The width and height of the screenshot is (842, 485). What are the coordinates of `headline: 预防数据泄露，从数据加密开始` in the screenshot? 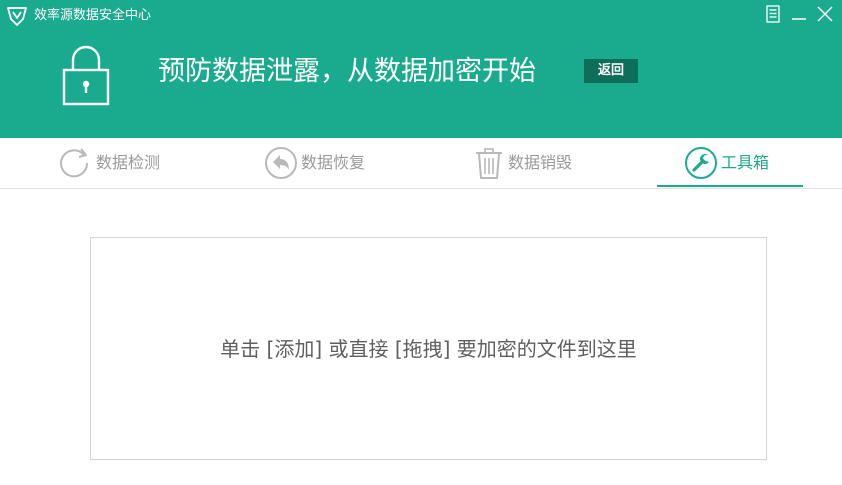 It's located at (347, 71).